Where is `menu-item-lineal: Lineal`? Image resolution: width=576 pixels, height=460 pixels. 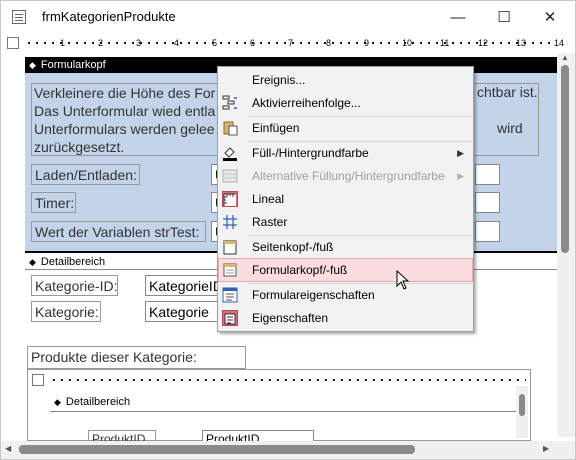 menu-item-lineal: Lineal is located at coordinates (345, 199).